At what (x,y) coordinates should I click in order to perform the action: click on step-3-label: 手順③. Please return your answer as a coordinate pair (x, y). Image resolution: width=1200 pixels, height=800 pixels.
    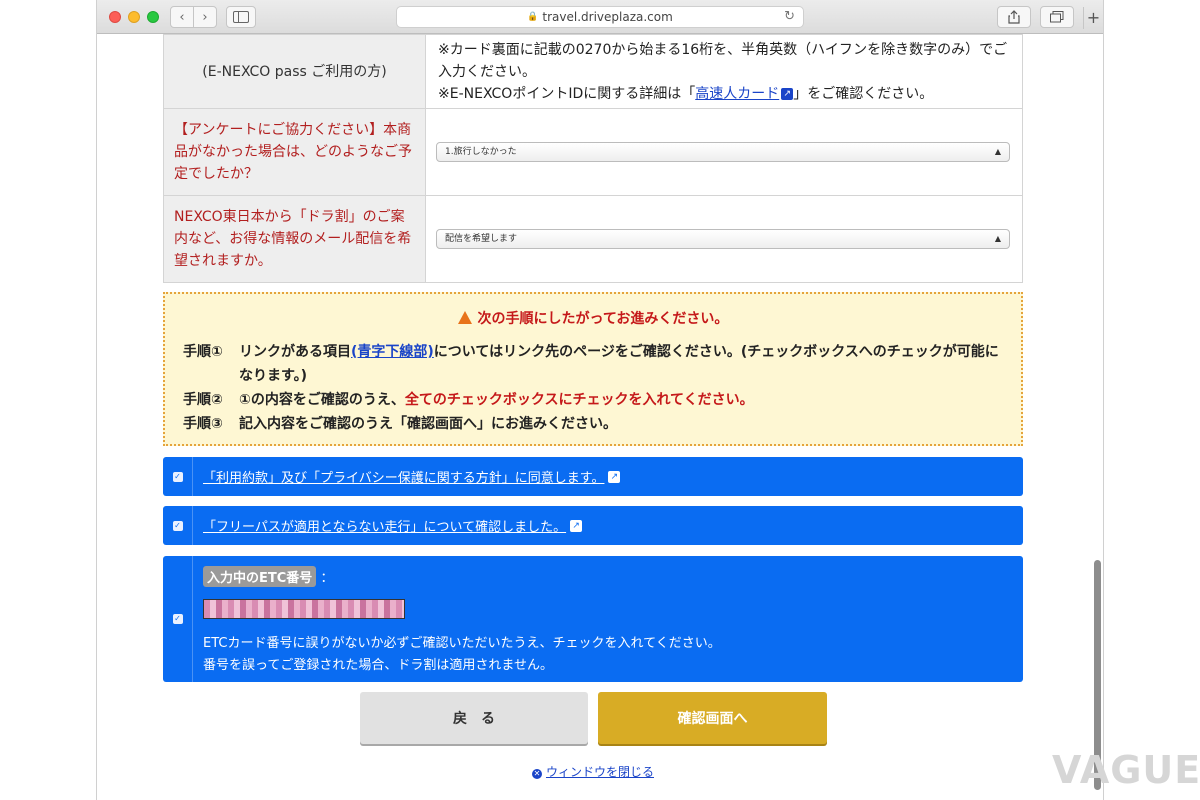
    Looking at the image, I should click on (203, 424).